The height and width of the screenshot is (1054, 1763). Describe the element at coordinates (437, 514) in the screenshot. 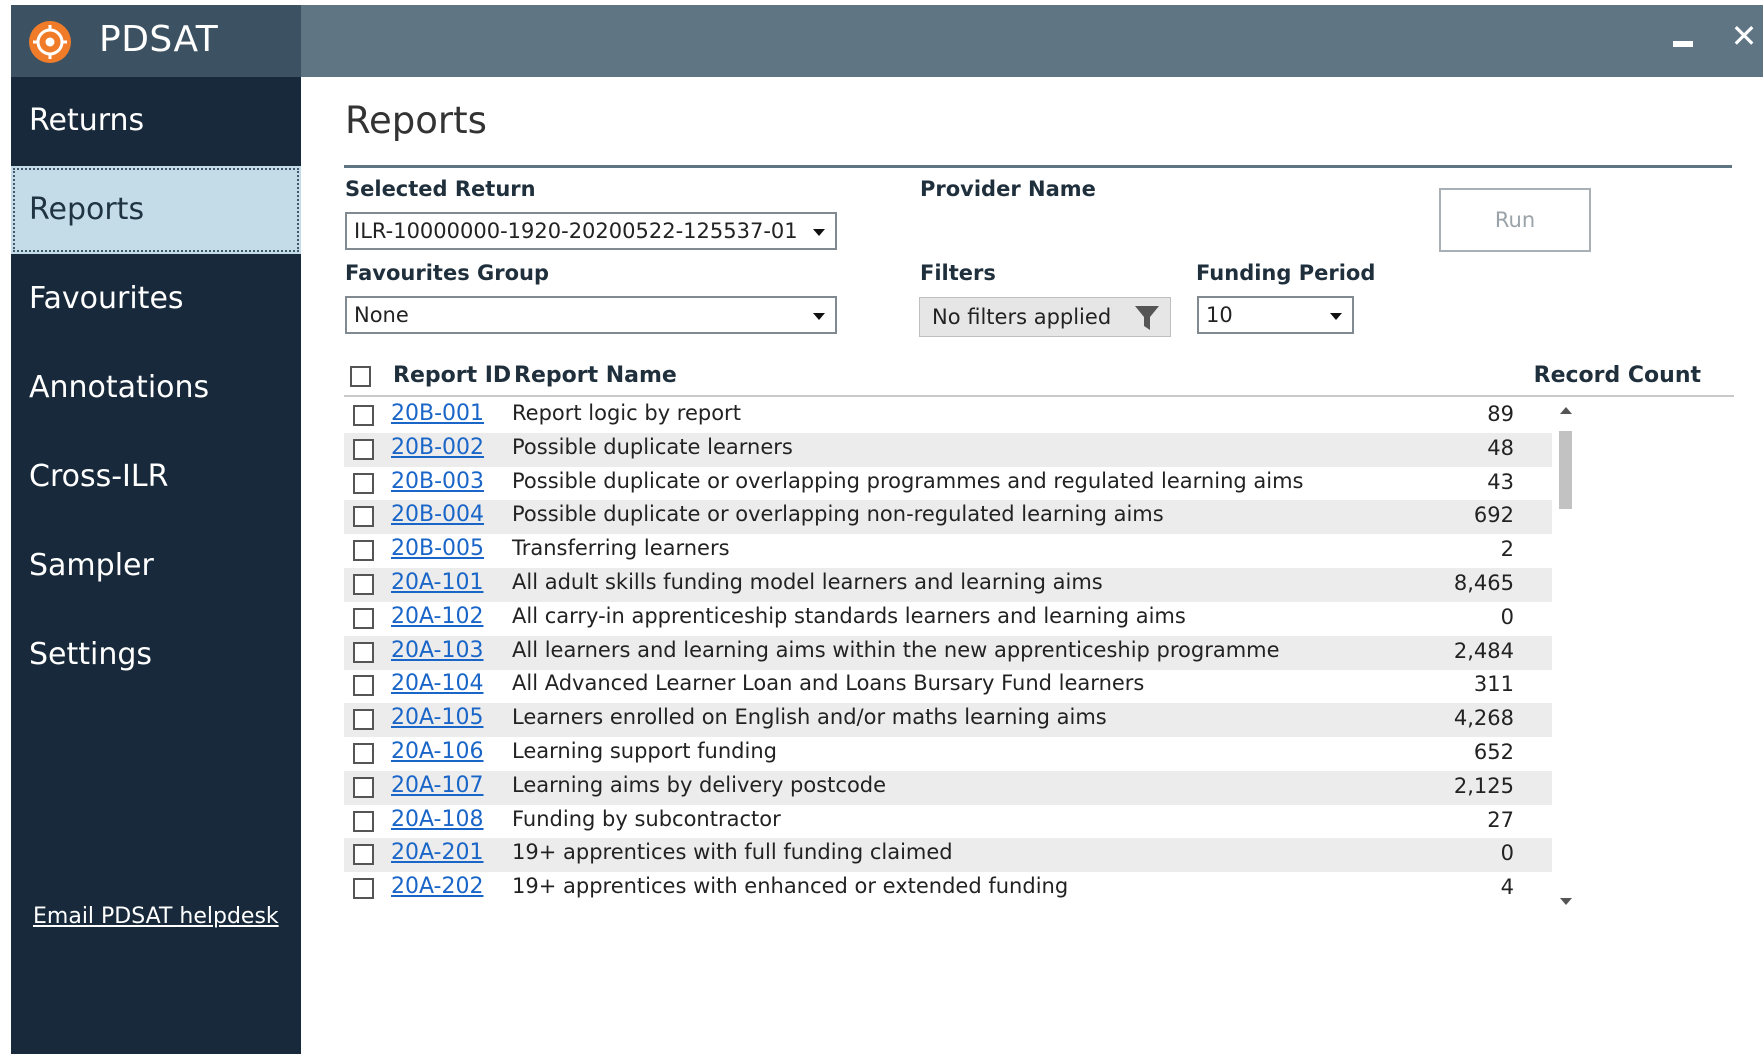

I see `report-id-link: 20B-004` at that location.